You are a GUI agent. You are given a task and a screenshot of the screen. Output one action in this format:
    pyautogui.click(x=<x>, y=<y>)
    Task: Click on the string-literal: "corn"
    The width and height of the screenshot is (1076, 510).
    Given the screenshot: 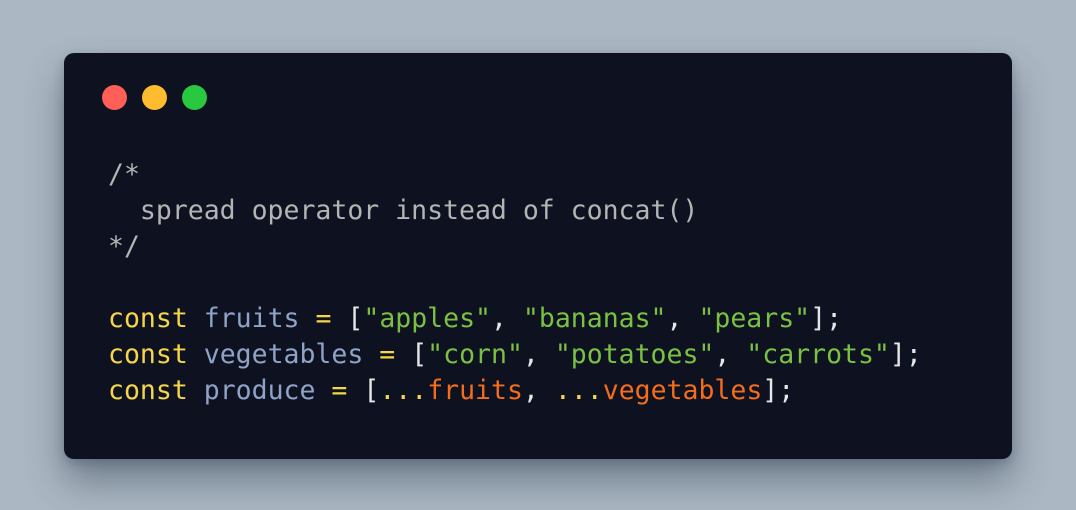 What is the action you would take?
    pyautogui.click(x=475, y=354)
    